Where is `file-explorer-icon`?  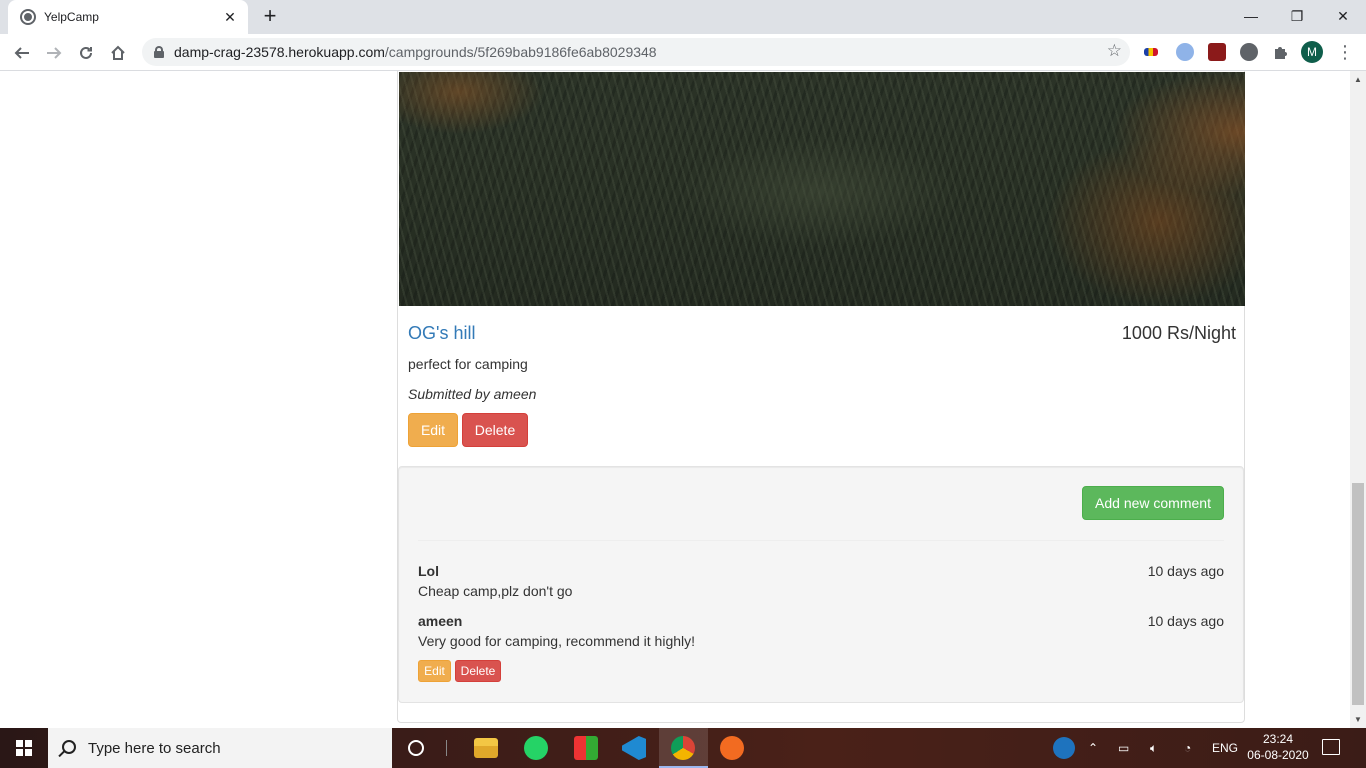
file-explorer-icon is located at coordinates (486, 748).